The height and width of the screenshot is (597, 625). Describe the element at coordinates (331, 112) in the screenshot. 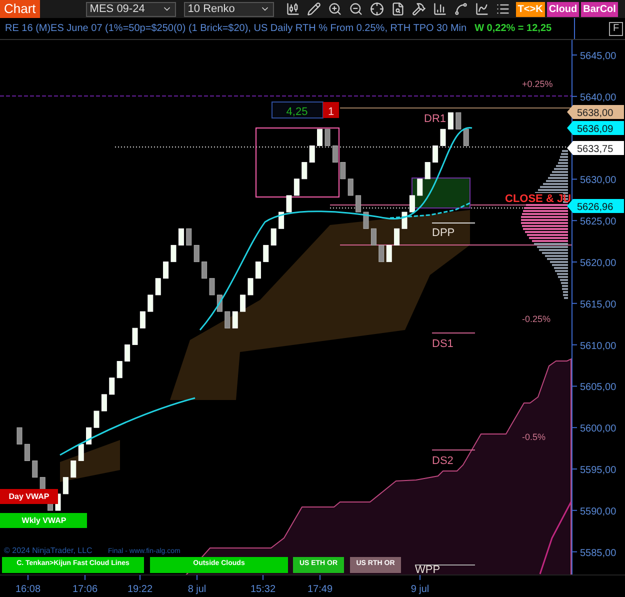

I see `range-count: 1` at that location.